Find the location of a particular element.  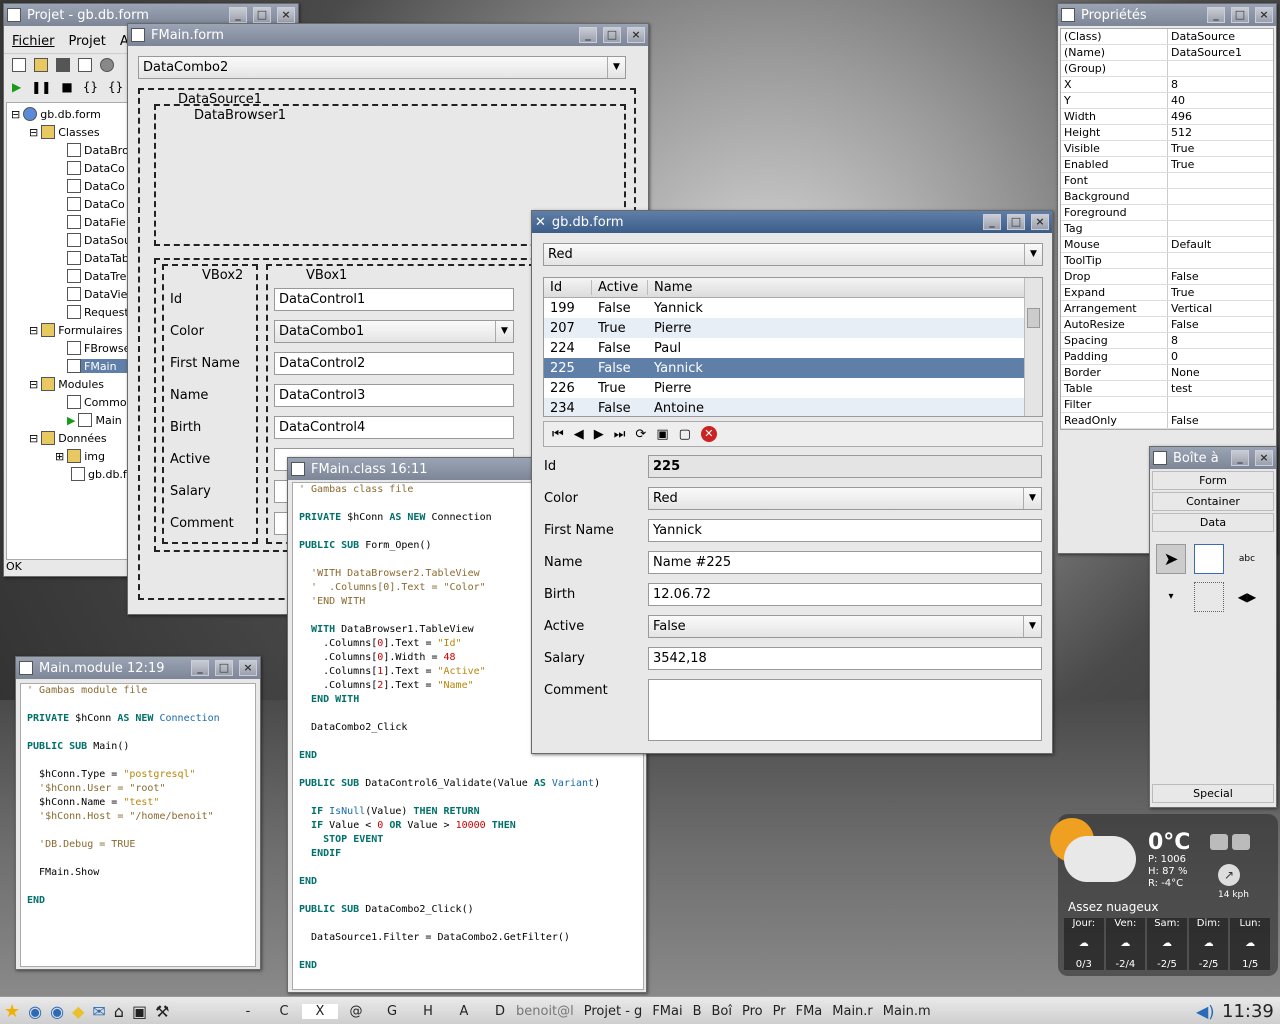

tree-root: ⊟ gb.db.form is located at coordinates (56, 114).